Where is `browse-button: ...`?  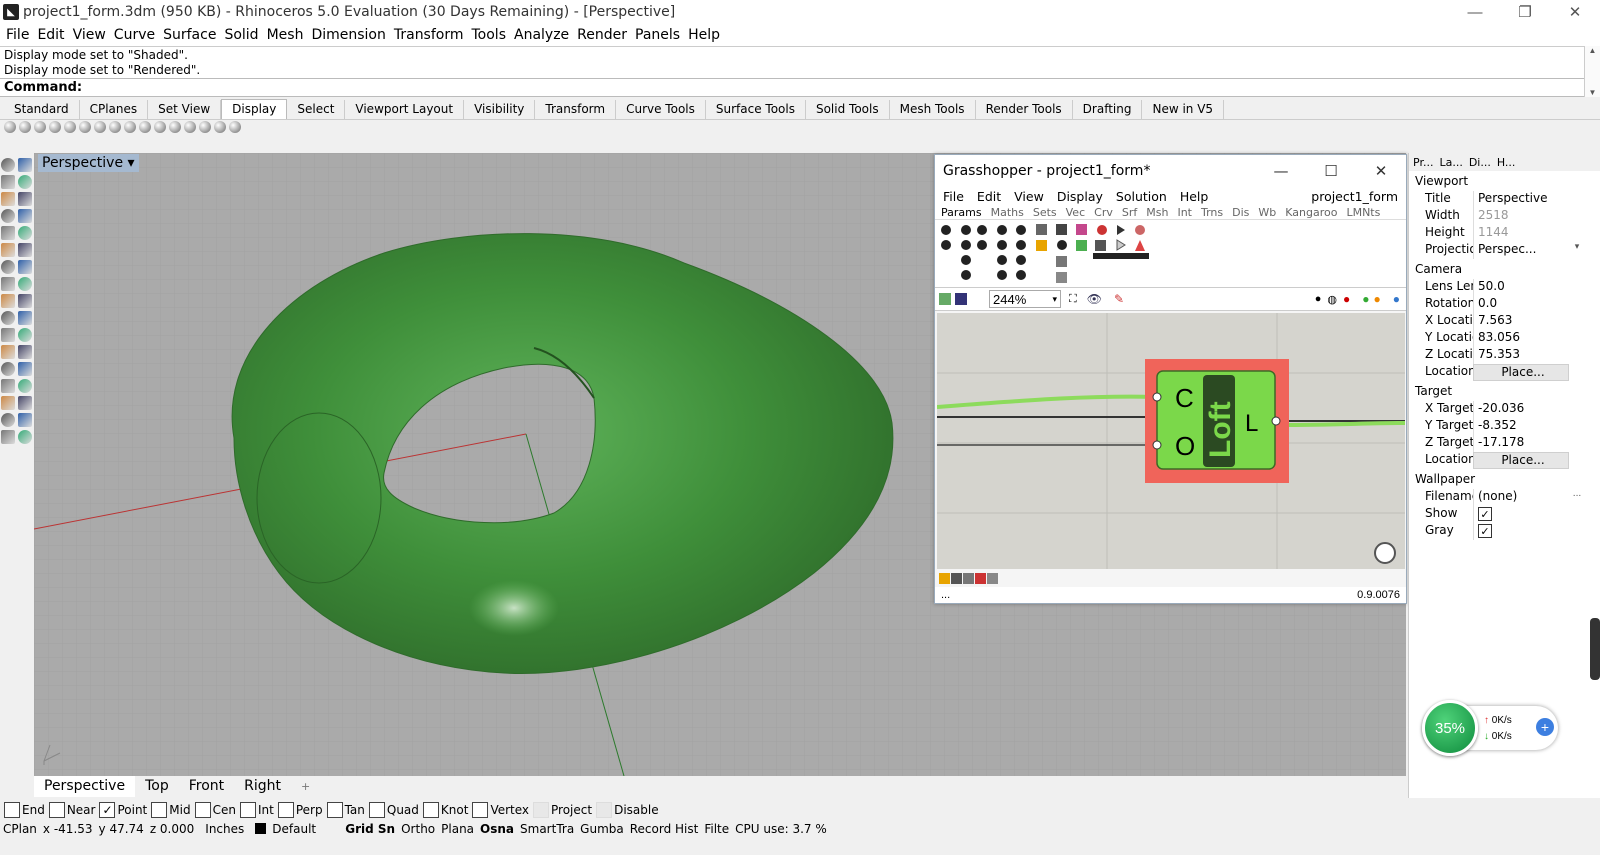 browse-button: ... is located at coordinates (1577, 497).